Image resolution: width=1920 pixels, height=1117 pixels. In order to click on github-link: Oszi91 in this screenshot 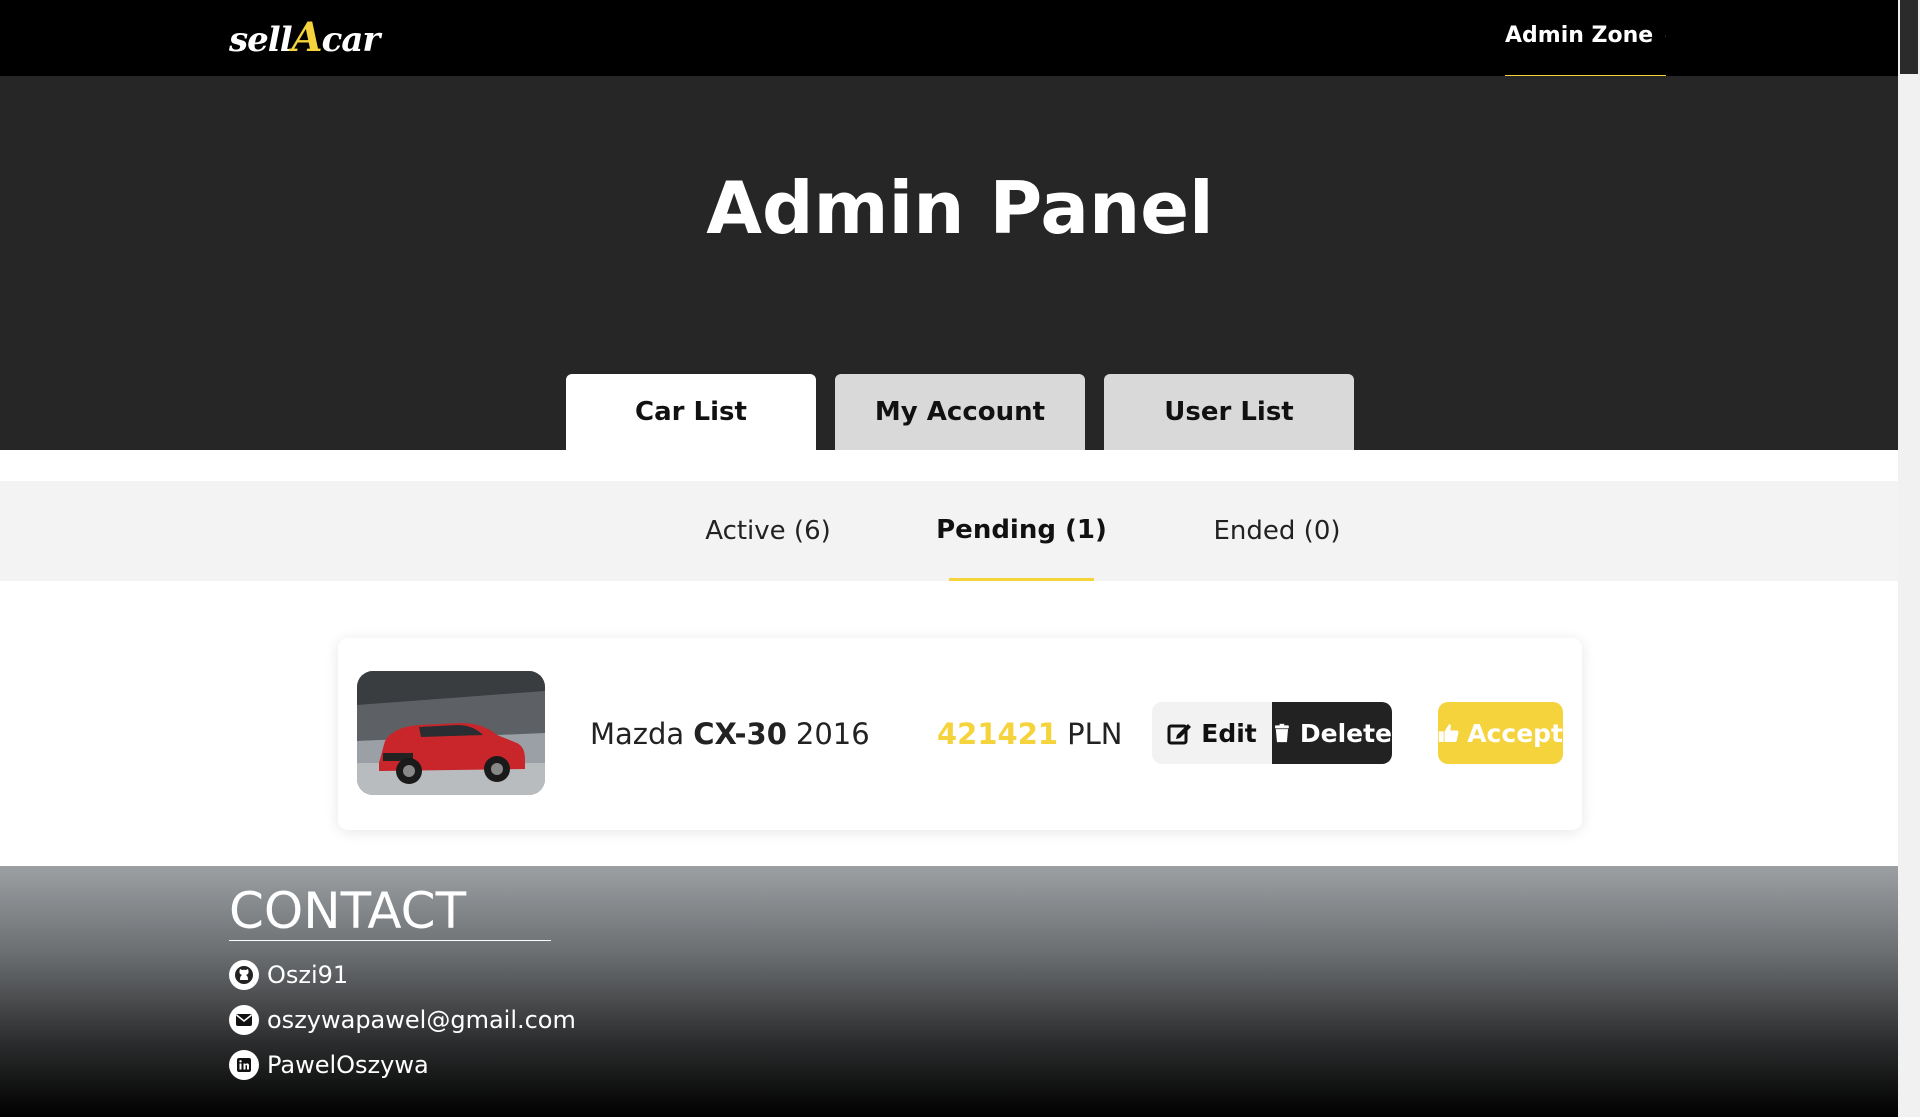, I will do `click(288, 975)`.